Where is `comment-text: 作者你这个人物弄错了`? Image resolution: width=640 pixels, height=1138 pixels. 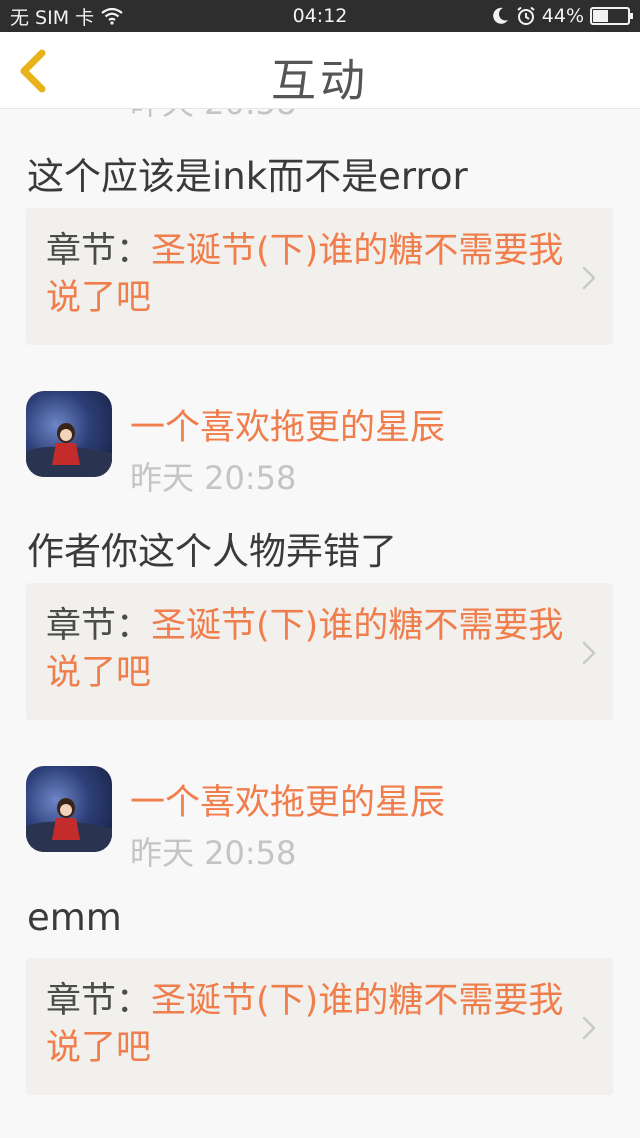 comment-text: 作者你这个人物弄错了 is located at coordinates (212, 551).